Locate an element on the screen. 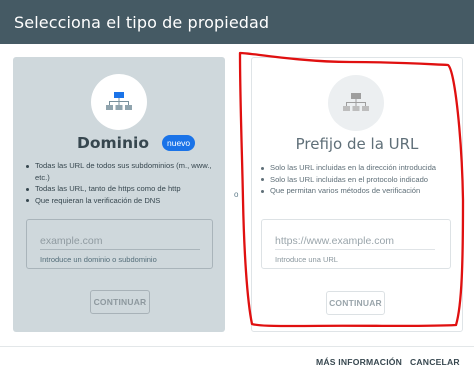 The width and height of the screenshot is (474, 374). url-input-box: Introduce una URL is located at coordinates (356, 244).